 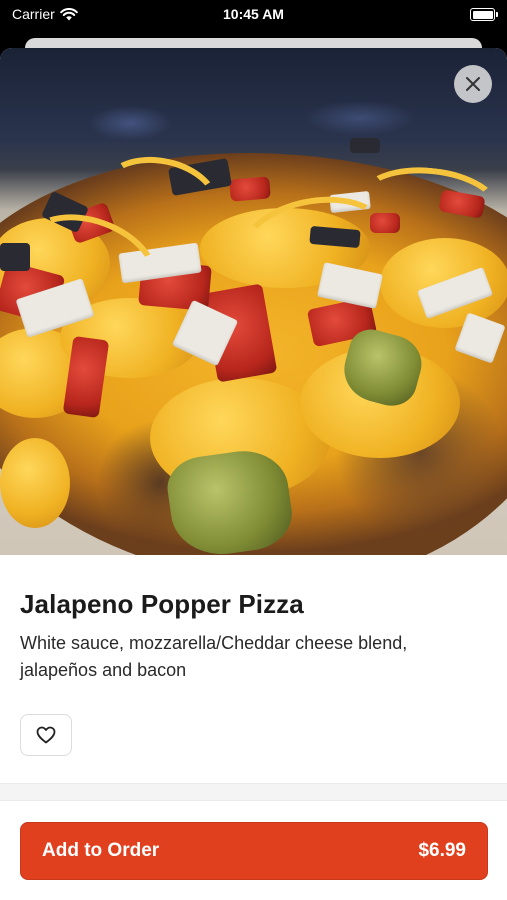 I want to click on add-to-order-label: Add to Order, so click(x=101, y=850).